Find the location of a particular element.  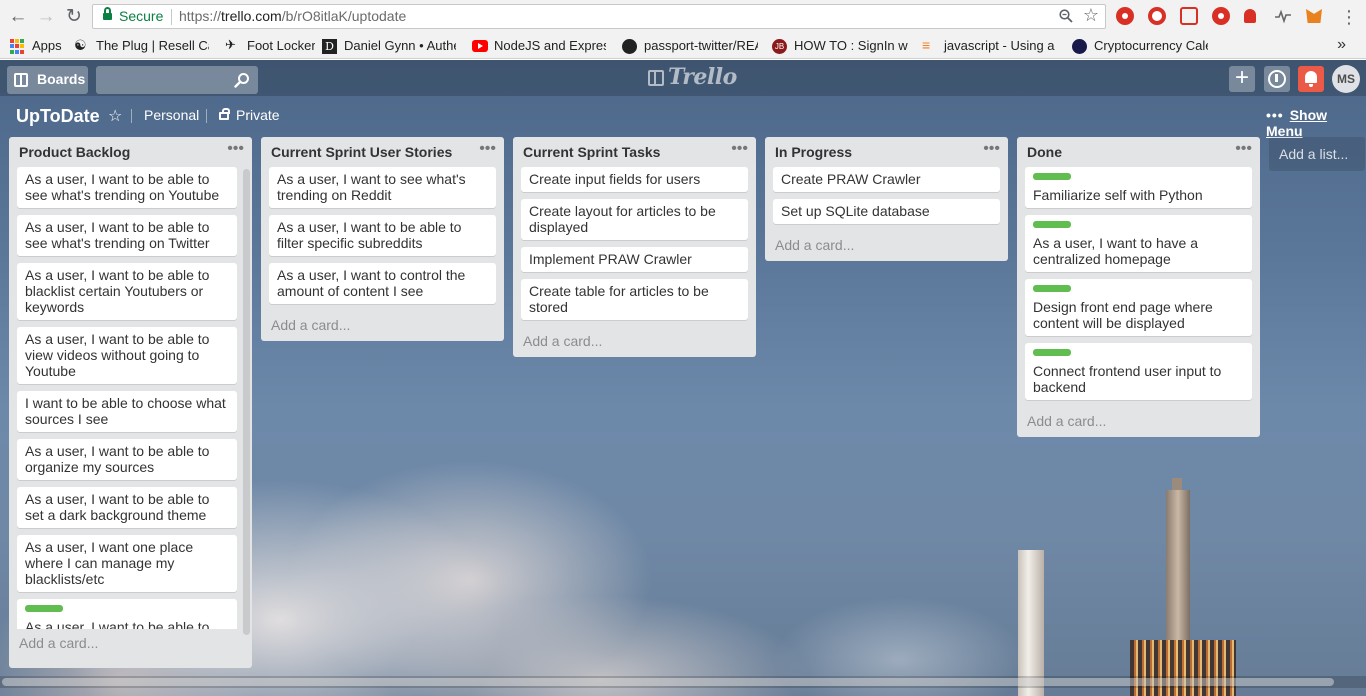

bookmark-passport-twitter: passport-twitter/REA is located at coordinates (690, 46).